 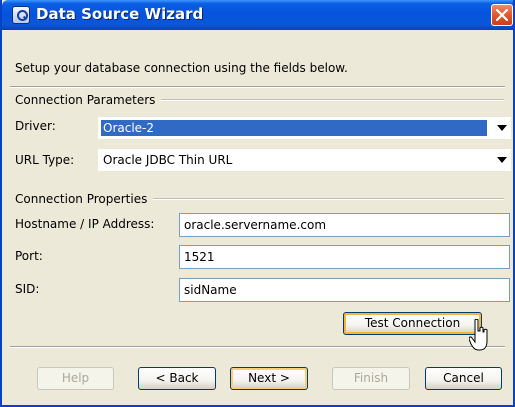 I want to click on port-label: Port:, so click(x=29, y=256).